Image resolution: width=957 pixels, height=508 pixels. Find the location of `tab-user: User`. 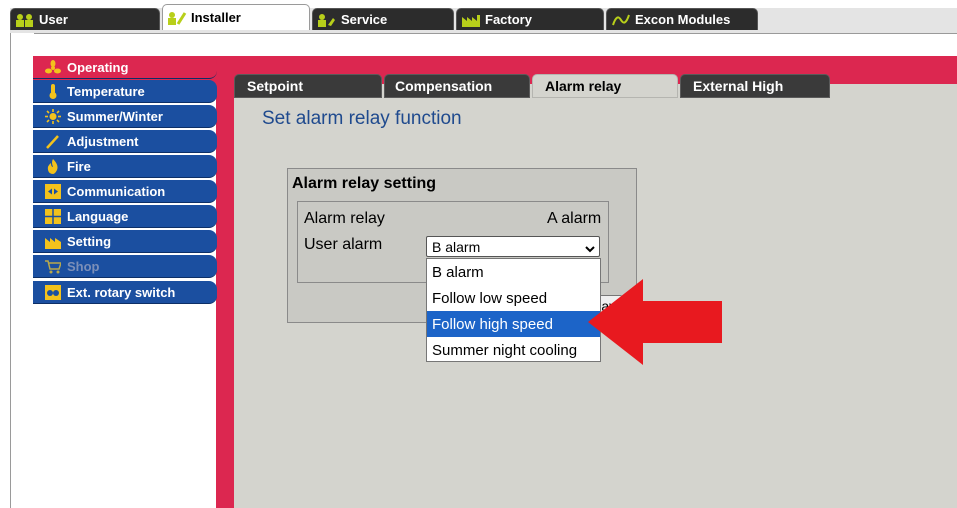

tab-user: User is located at coordinates (85, 19).